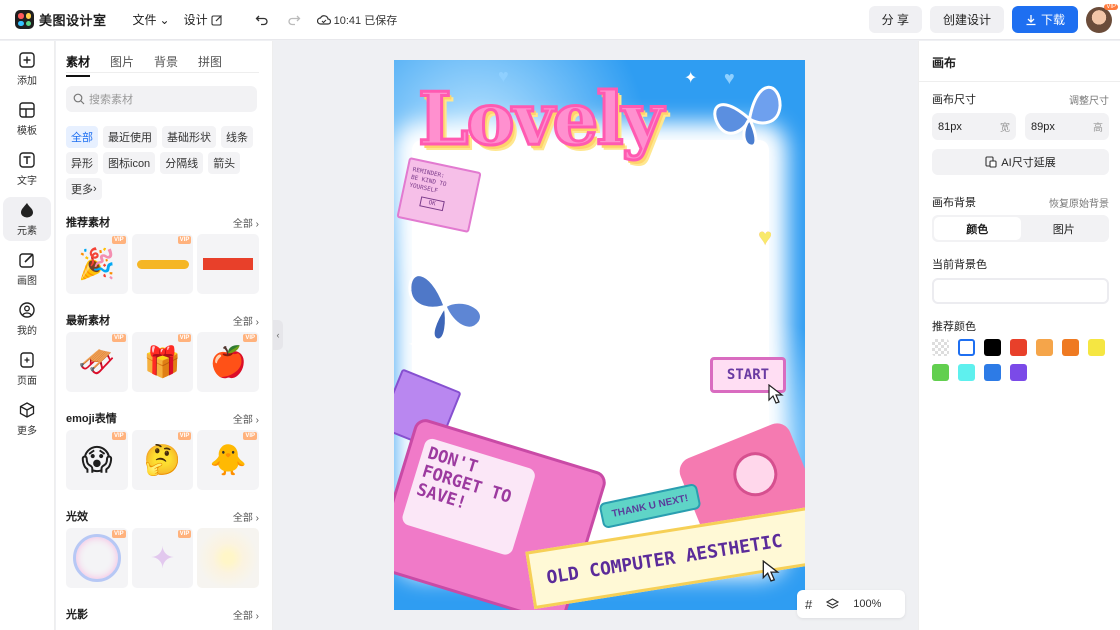 The height and width of the screenshot is (630, 1120). I want to click on chevron-right-icon: ›, so click(95, 189).